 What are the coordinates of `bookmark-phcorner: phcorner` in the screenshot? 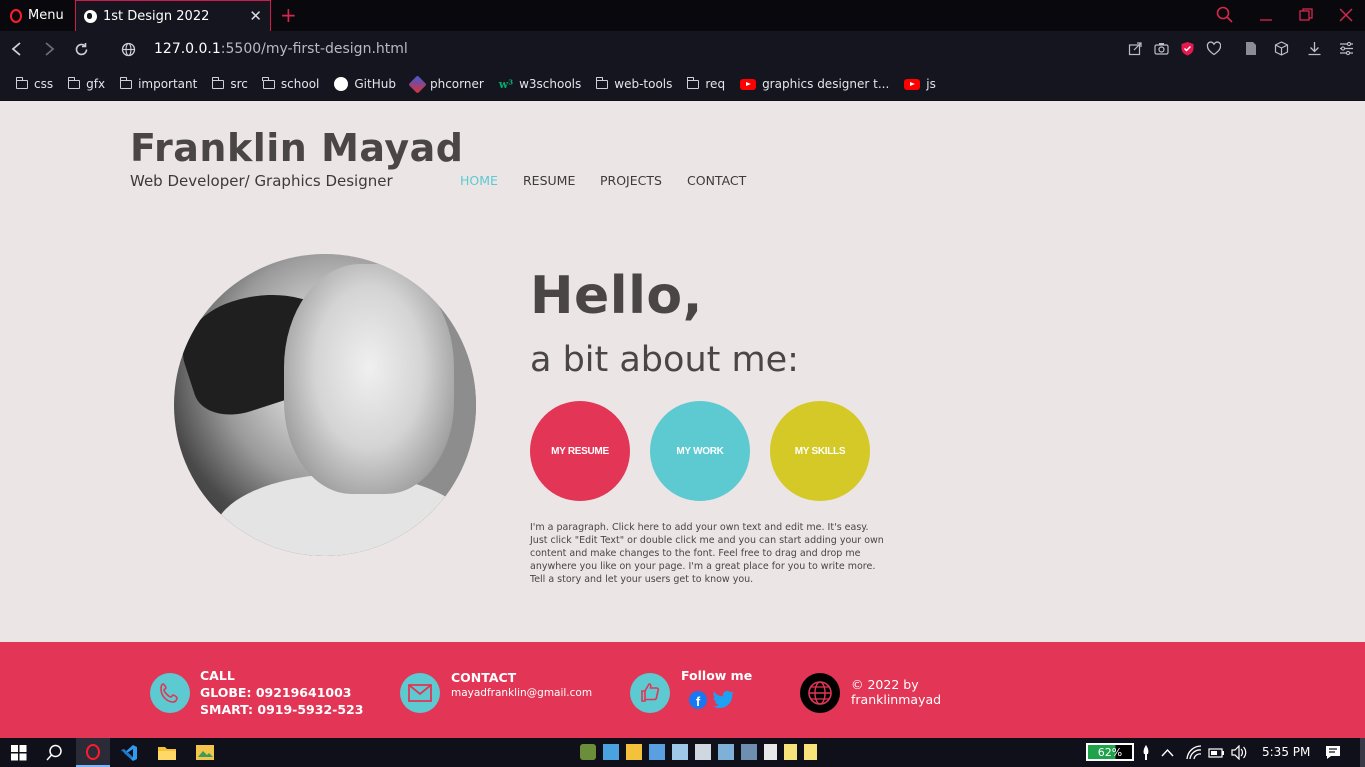 It's located at (446, 84).